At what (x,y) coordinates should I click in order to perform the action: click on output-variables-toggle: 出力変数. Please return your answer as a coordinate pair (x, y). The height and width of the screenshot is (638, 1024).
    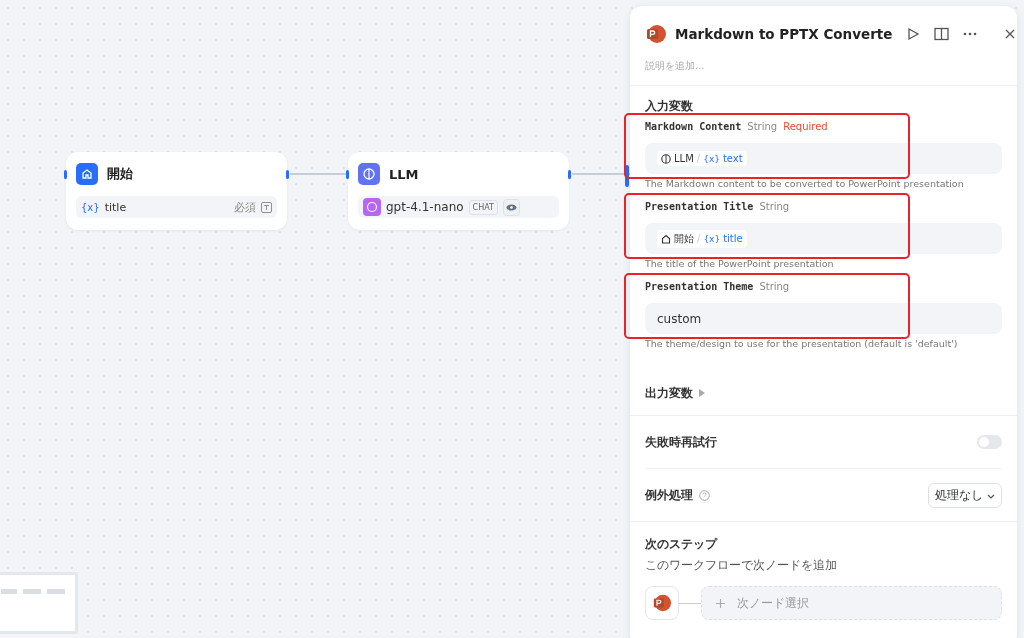
    Looking at the image, I should click on (823, 393).